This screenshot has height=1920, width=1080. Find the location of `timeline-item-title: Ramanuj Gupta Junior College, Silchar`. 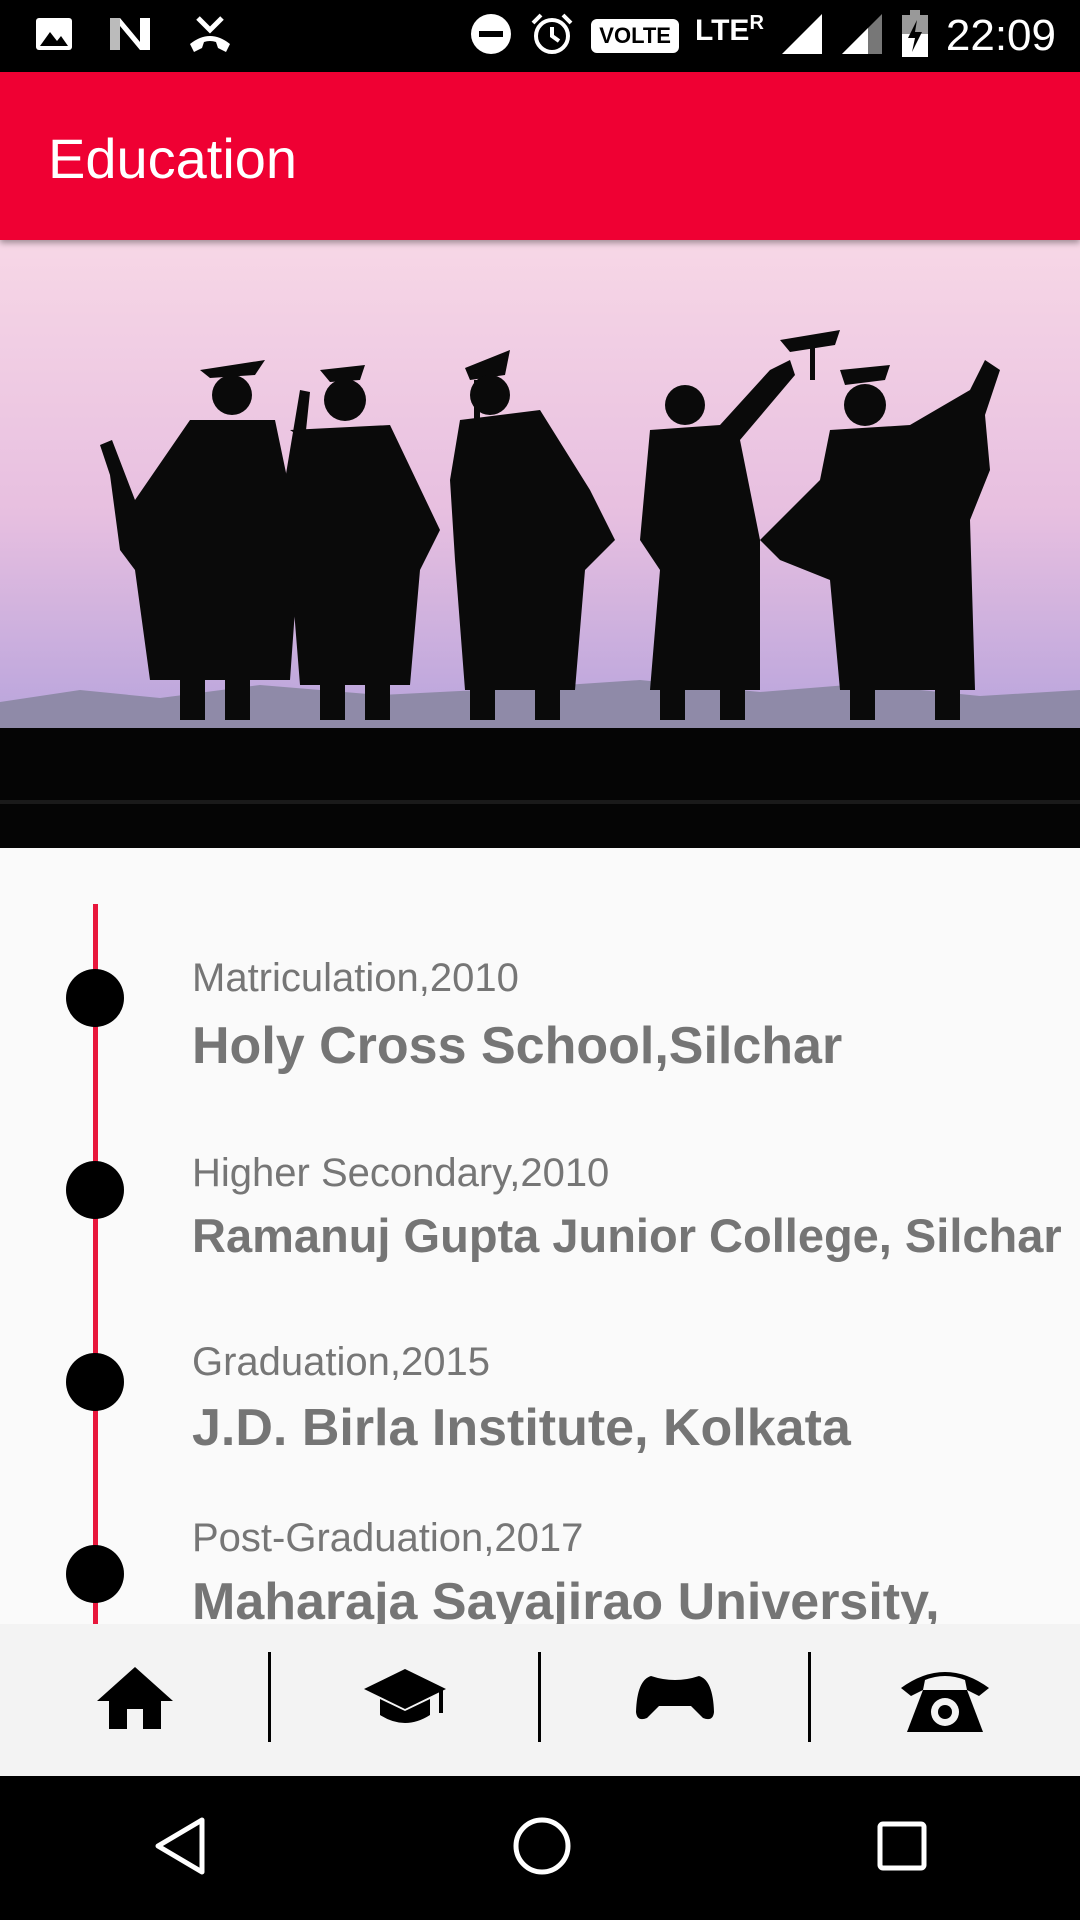

timeline-item-title: Ramanuj Gupta Junior College, Silchar is located at coordinates (627, 1235).